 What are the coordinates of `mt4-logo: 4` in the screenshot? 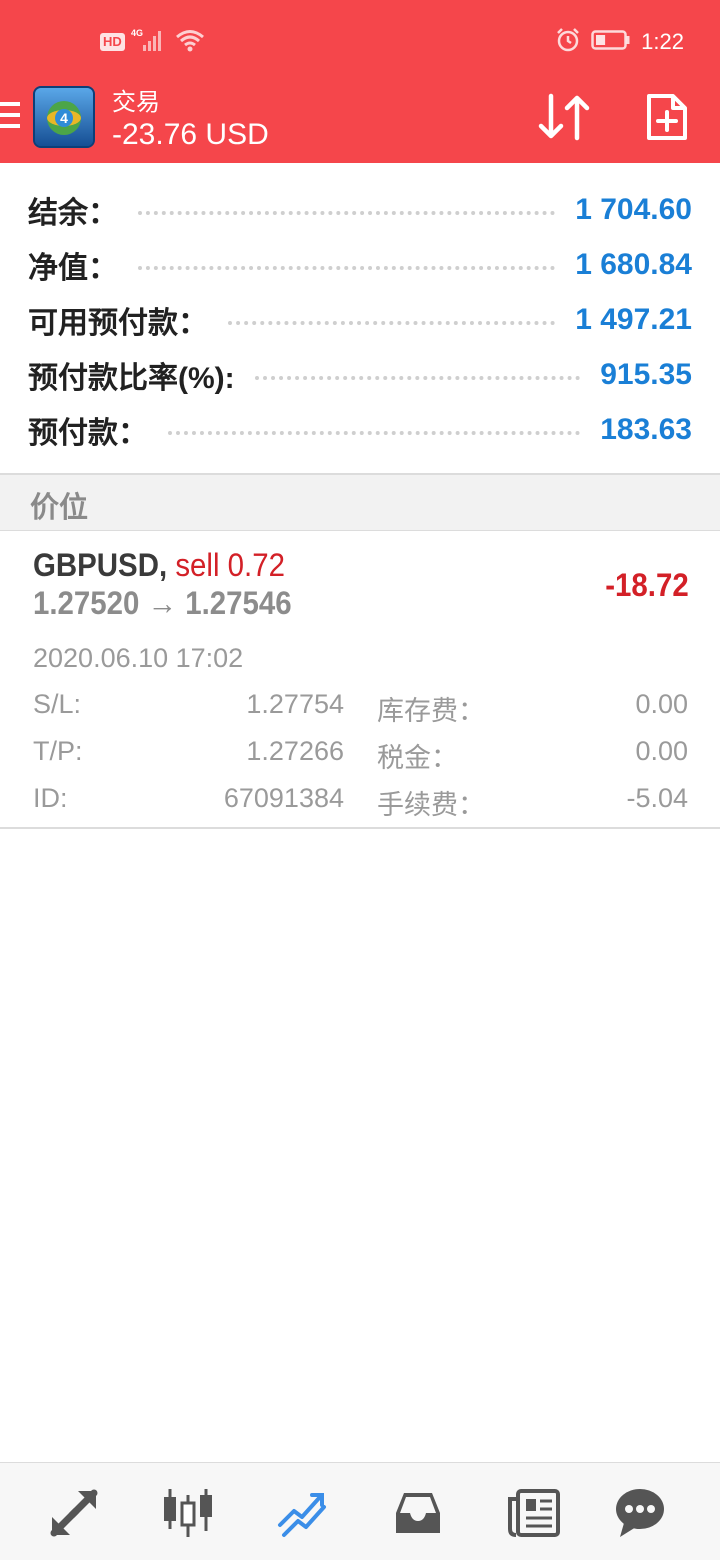 It's located at (64, 117).